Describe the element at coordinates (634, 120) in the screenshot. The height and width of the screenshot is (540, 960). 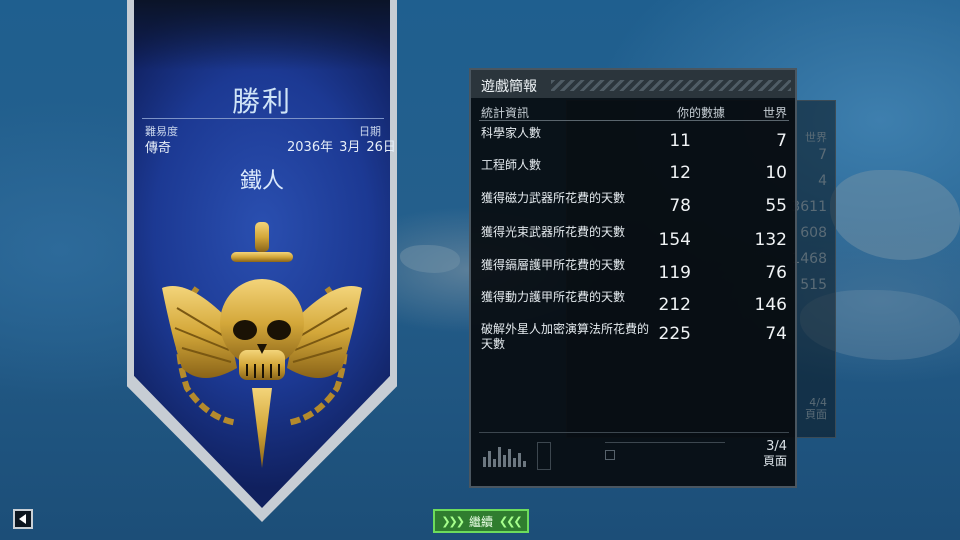
I see `header-divider` at that location.